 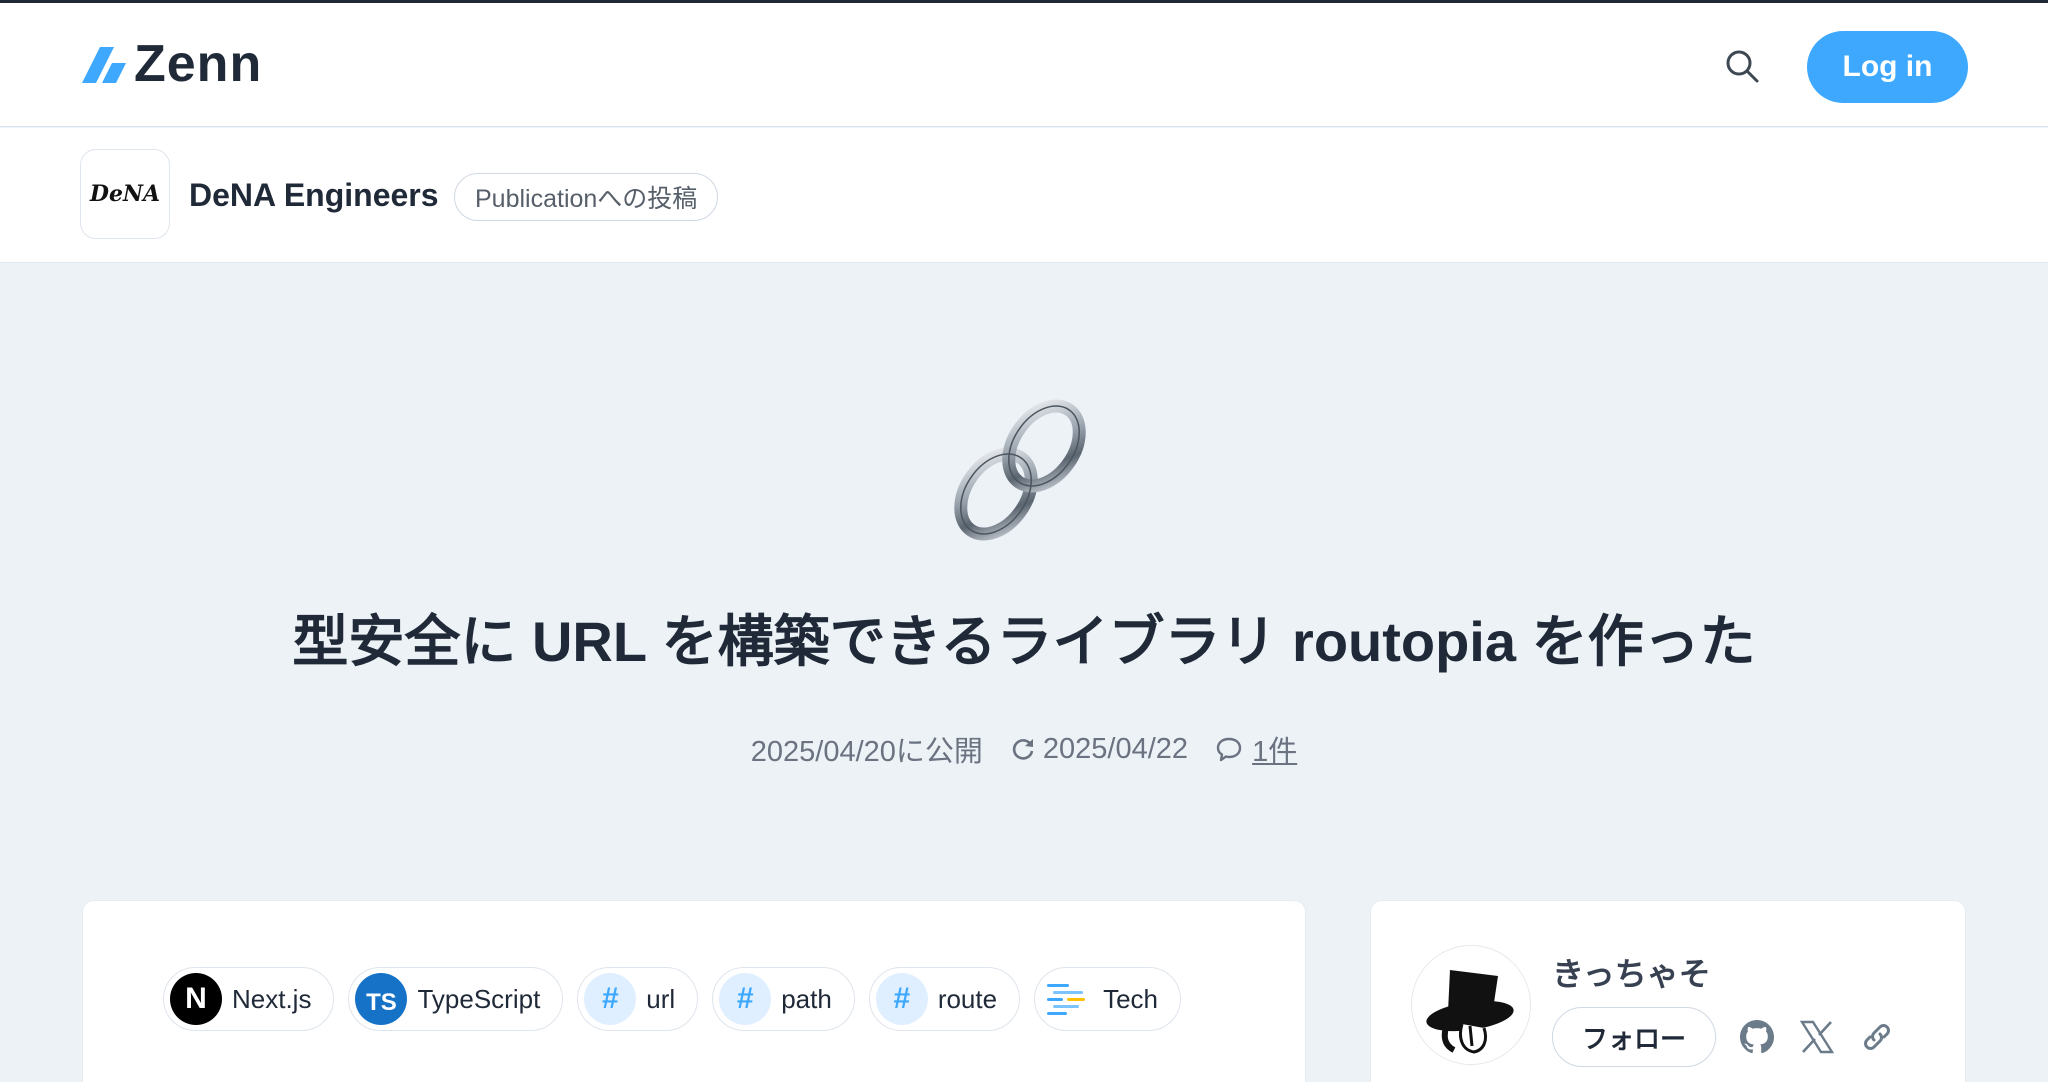 I want to click on x-link, so click(x=1817, y=1037).